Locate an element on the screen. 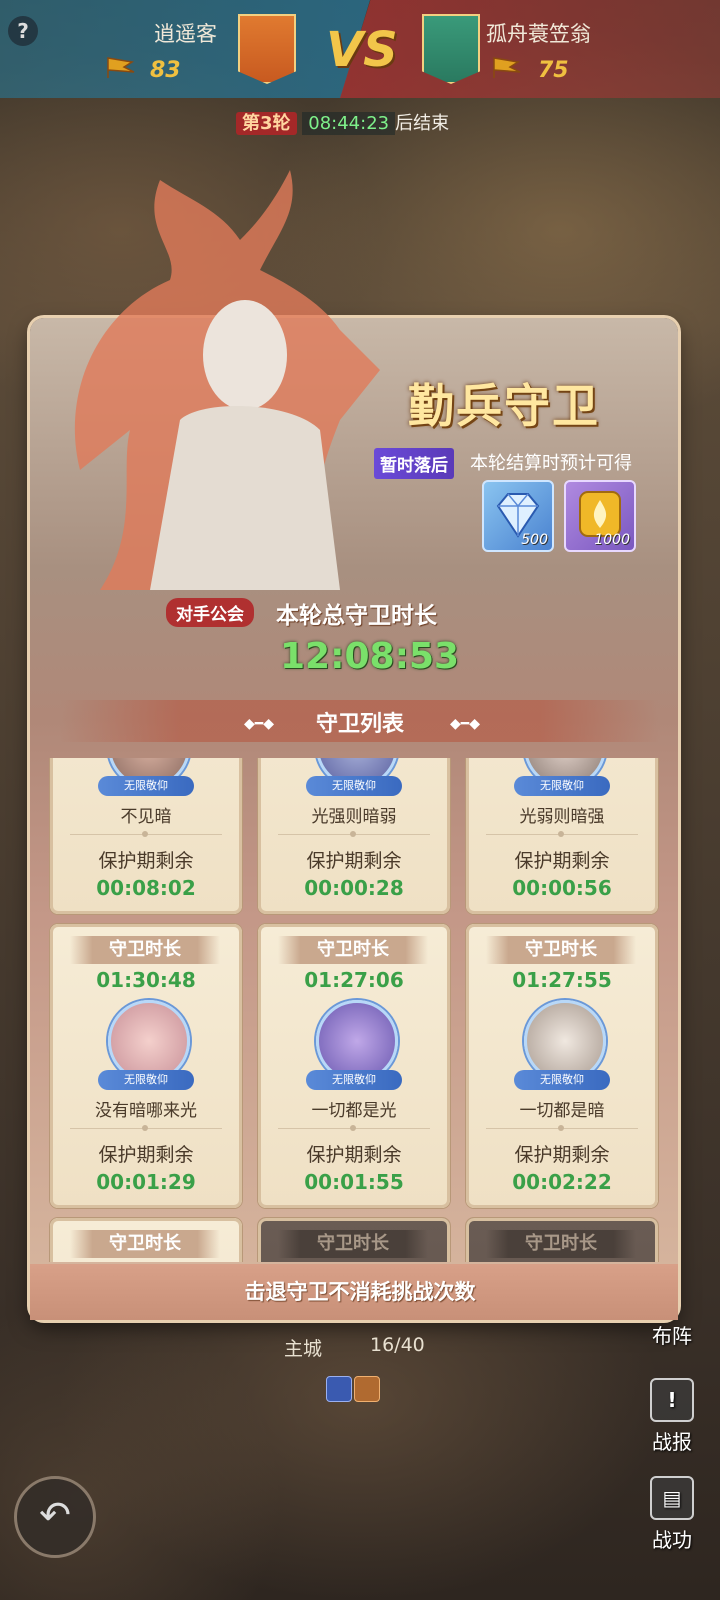 This screenshot has width=720, height=1600. guard-name: 一切都是暗 is located at coordinates (562, 1111).